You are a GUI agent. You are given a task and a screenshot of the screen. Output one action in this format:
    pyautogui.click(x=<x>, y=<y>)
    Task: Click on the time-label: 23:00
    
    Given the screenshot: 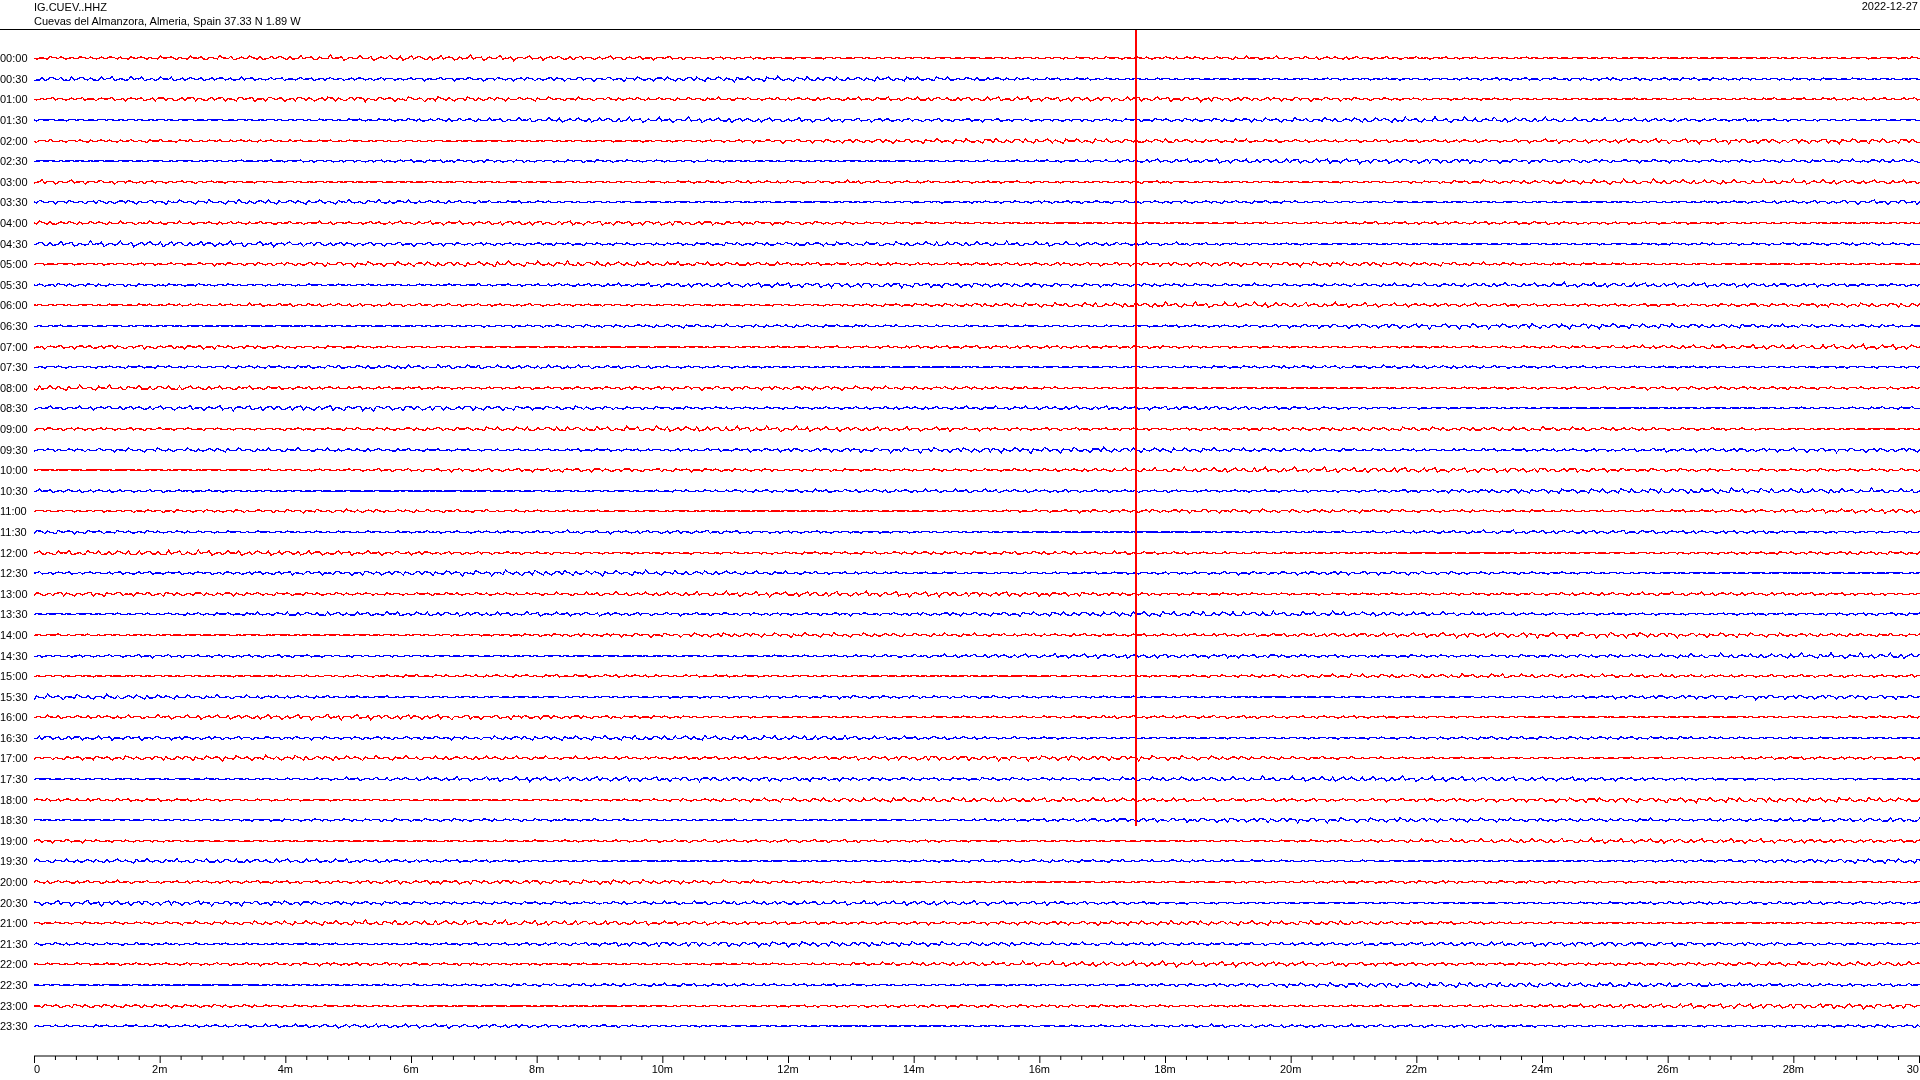 What is the action you would take?
    pyautogui.click(x=14, y=1005)
    